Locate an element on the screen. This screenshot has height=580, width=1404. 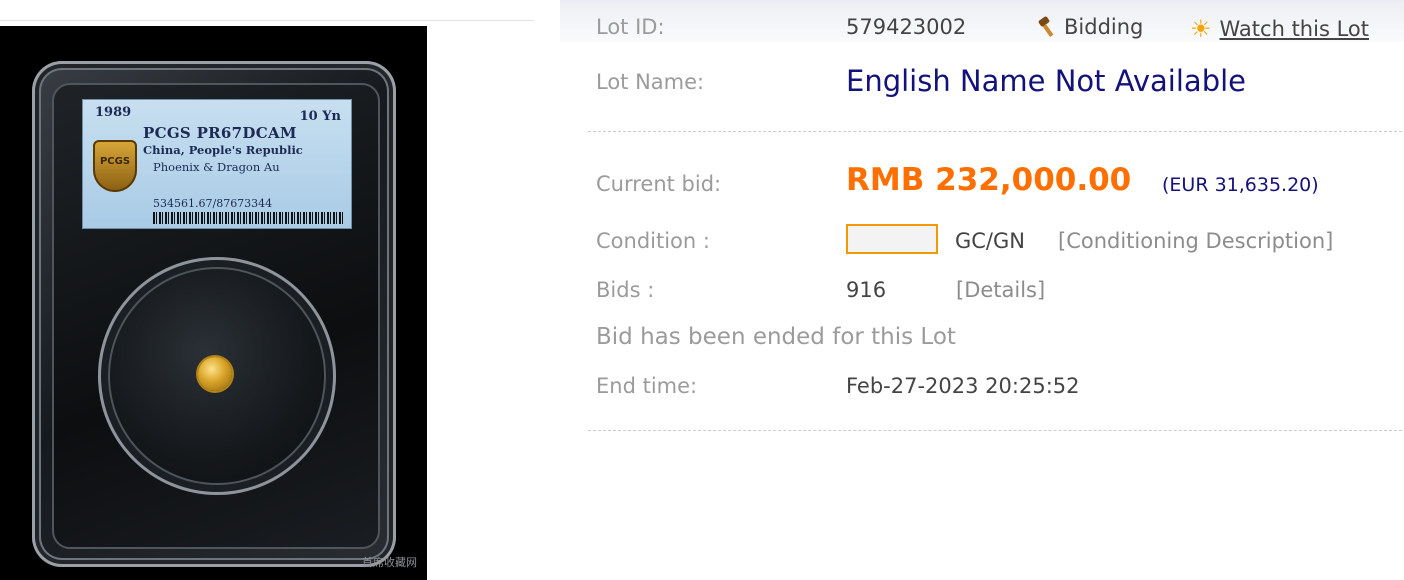
condition-grade: GC/GN is located at coordinates (990, 241).